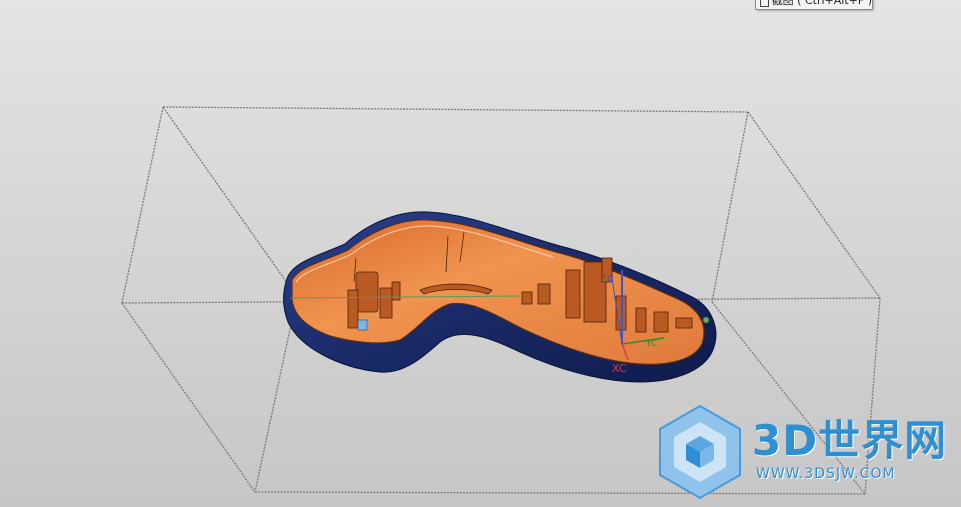  I want to click on inner-highlight-patch, so click(362, 325).